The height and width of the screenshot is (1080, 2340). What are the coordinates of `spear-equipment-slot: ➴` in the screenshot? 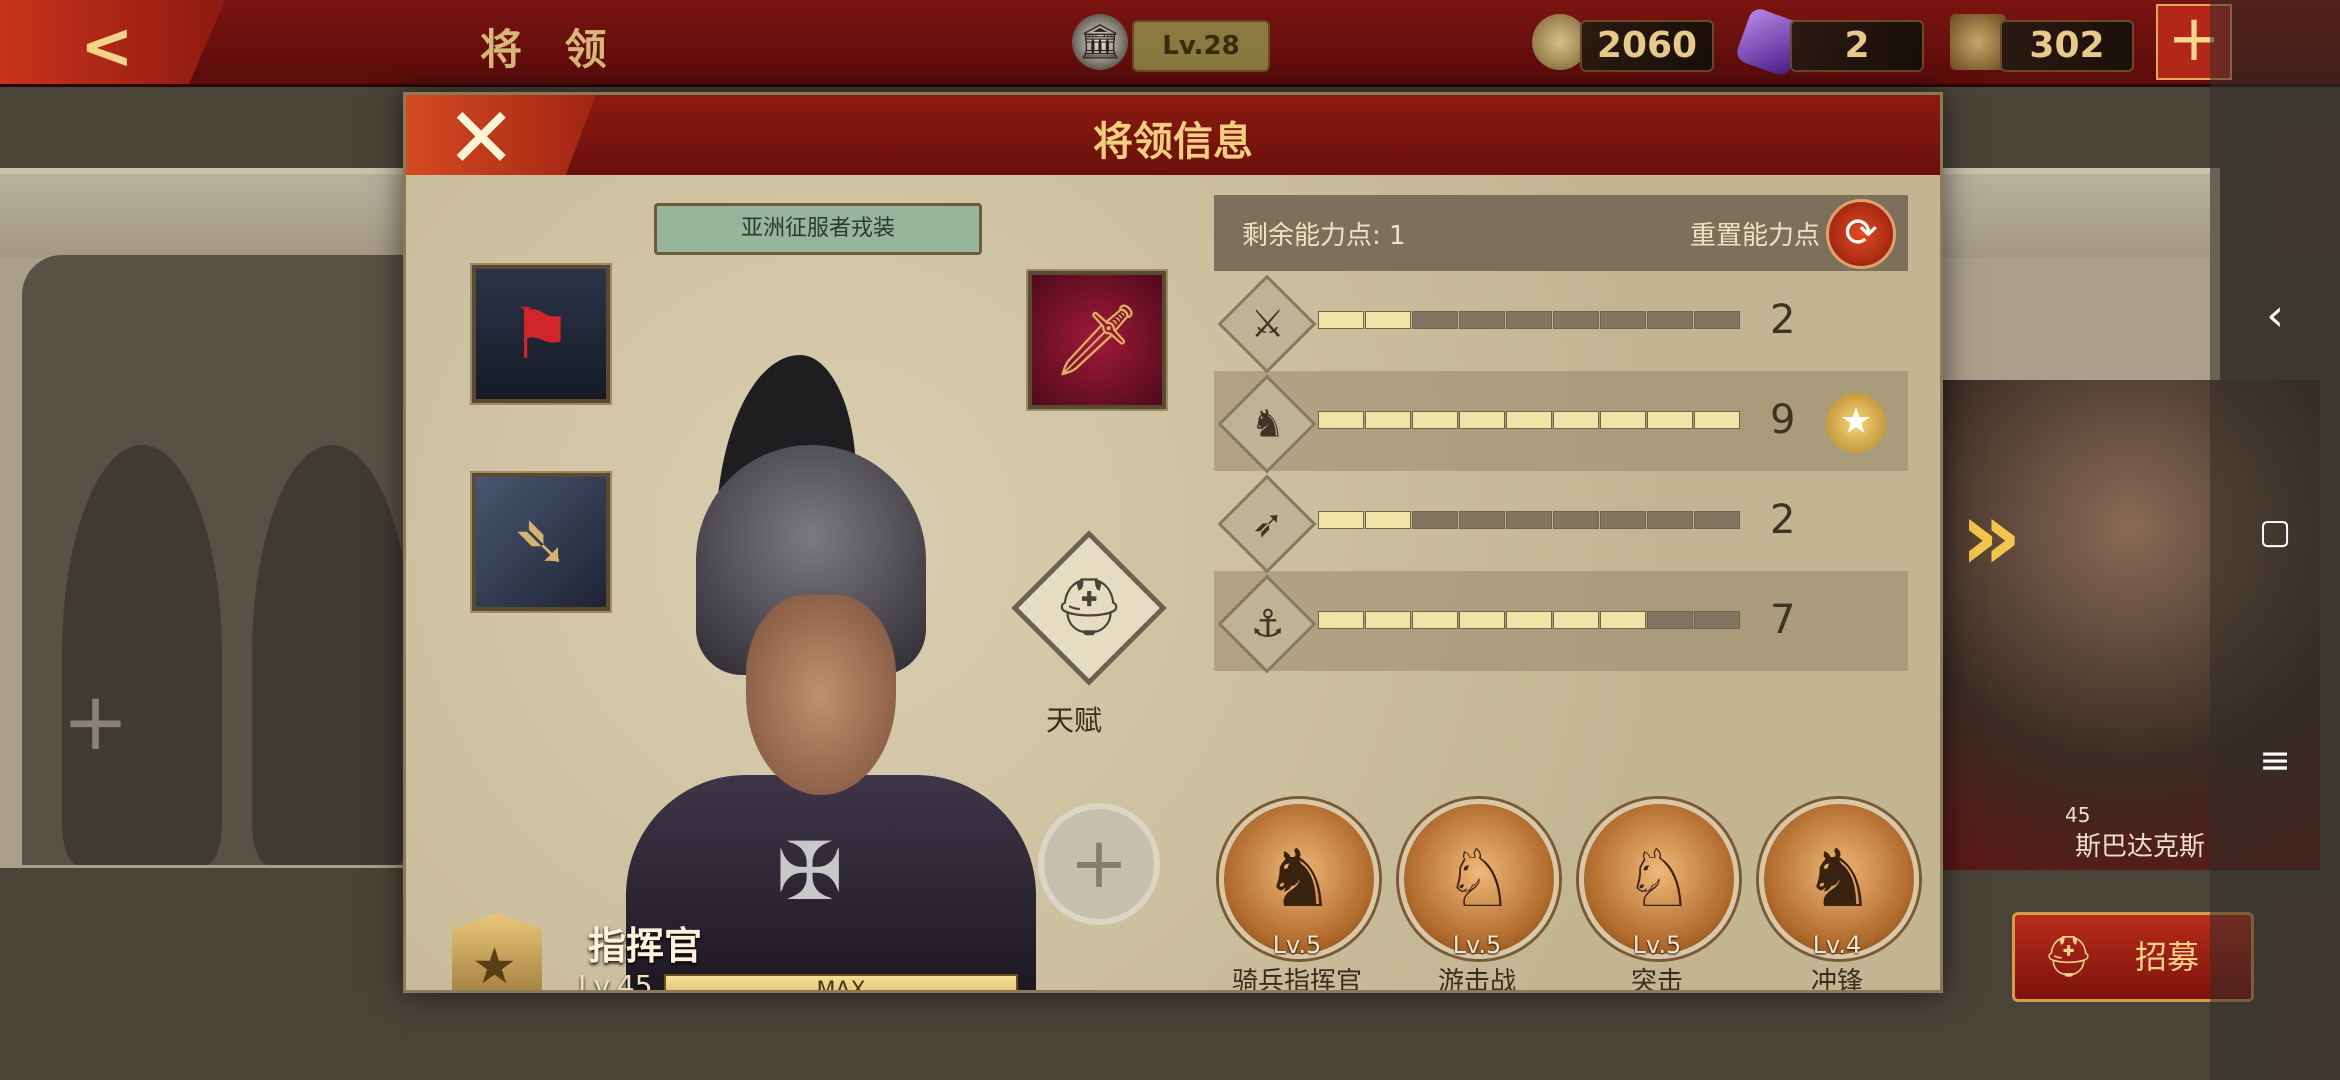 It's located at (541, 542).